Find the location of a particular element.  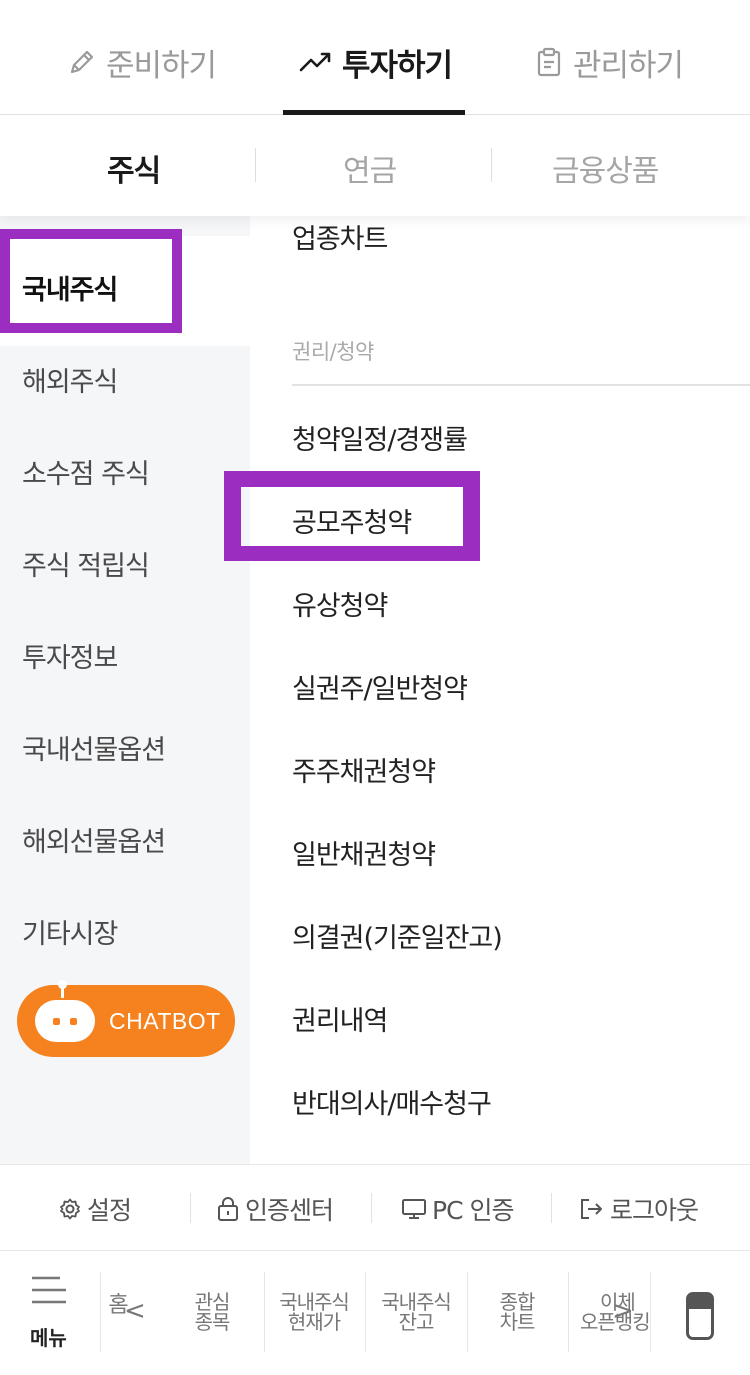

menu-item-general-bond: 일반채권청약 is located at coordinates (364, 852).